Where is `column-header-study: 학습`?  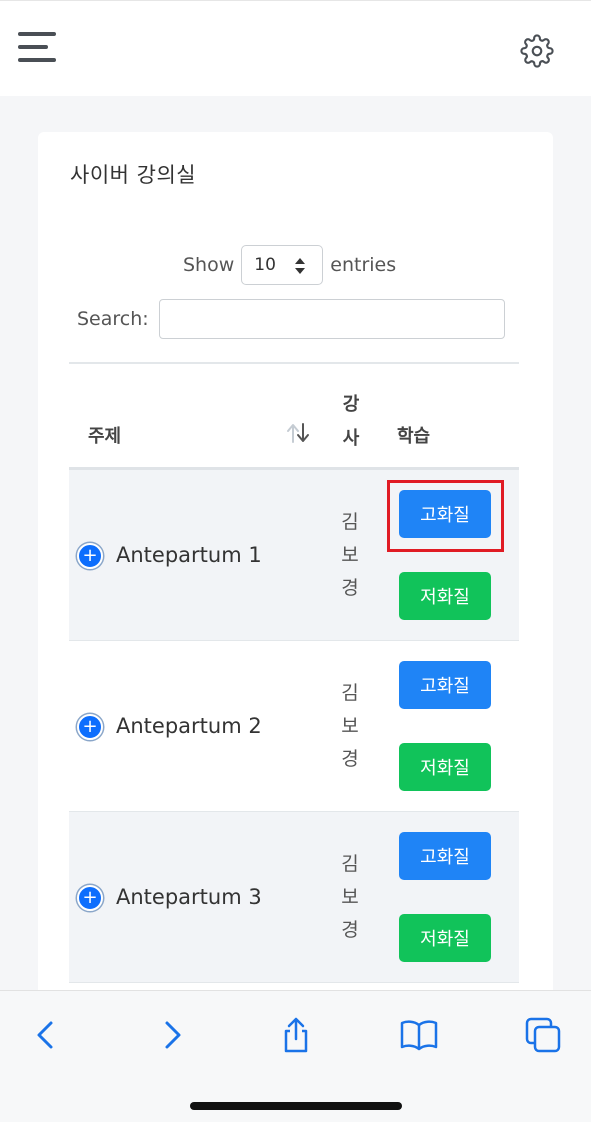
column-header-study: 학습 is located at coordinates (413, 435).